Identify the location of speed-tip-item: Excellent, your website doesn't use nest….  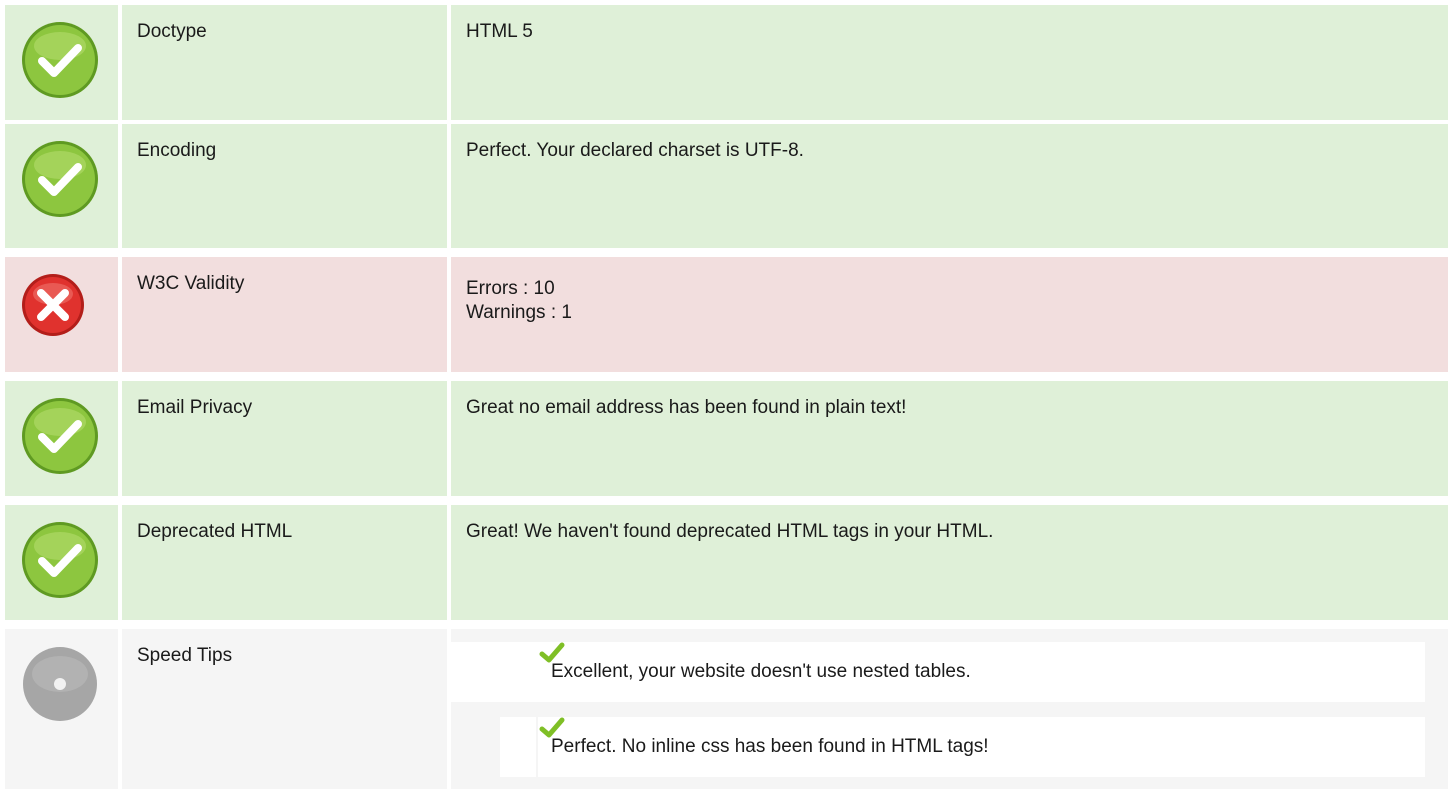
(938, 672).